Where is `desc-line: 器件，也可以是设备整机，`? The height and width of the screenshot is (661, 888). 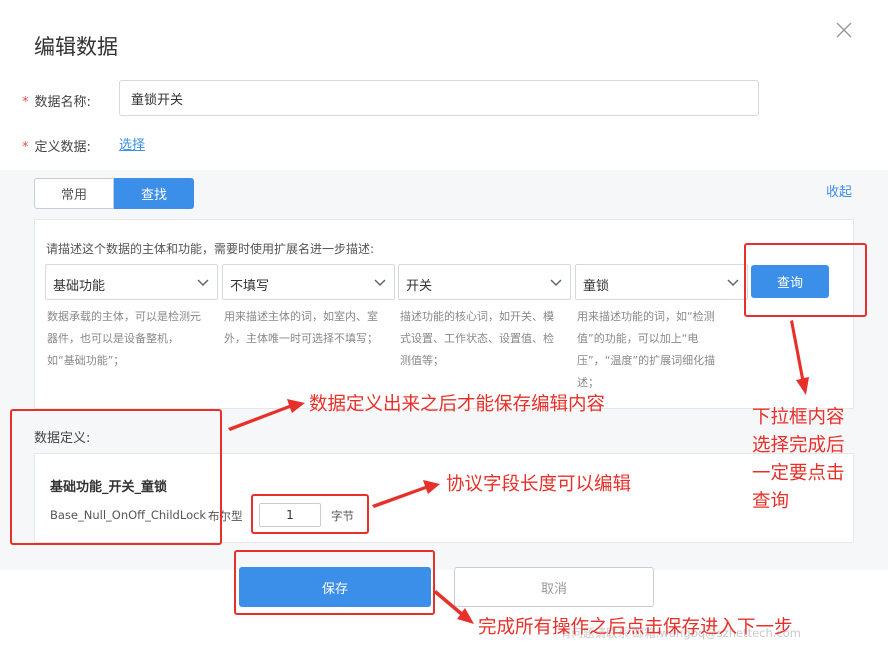 desc-line: 器件，也可以是设备整机， is located at coordinates (113, 338).